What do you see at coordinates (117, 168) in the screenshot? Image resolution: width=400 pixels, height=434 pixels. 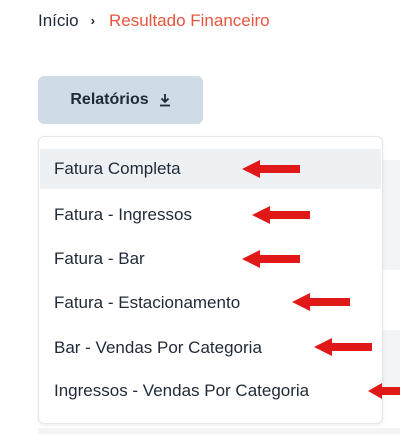 I see `menu-item-label: Fatura Completa` at bounding box center [117, 168].